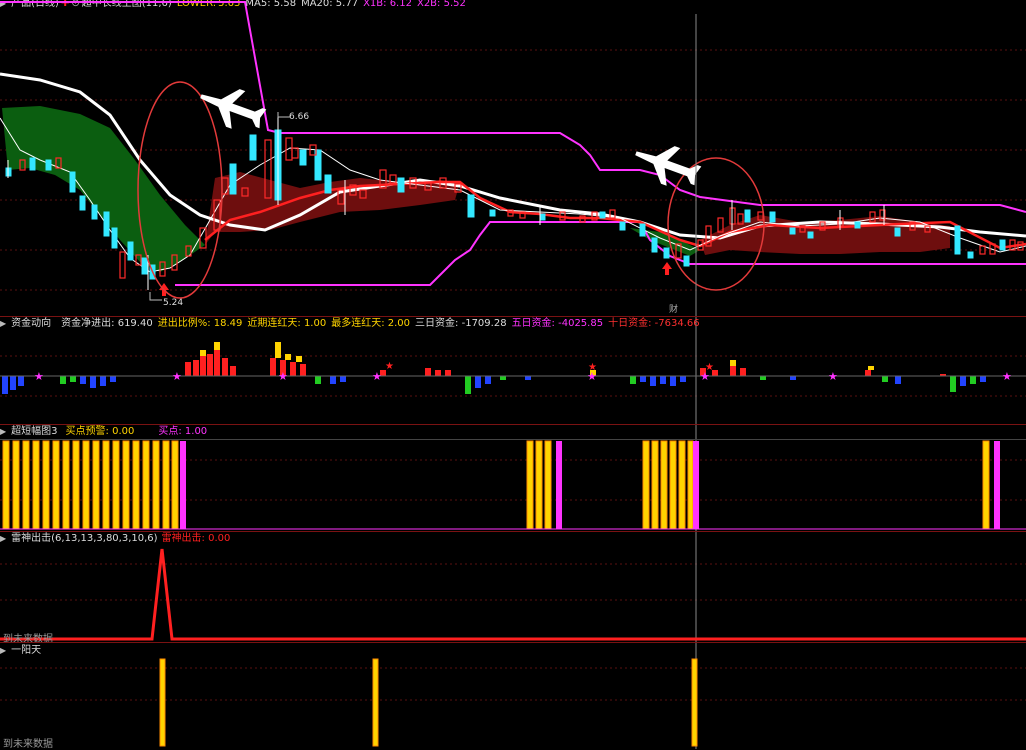 Image resolution: width=1026 pixels, height=750 pixels. I want to click on green-fill-band, so click(103, 189).